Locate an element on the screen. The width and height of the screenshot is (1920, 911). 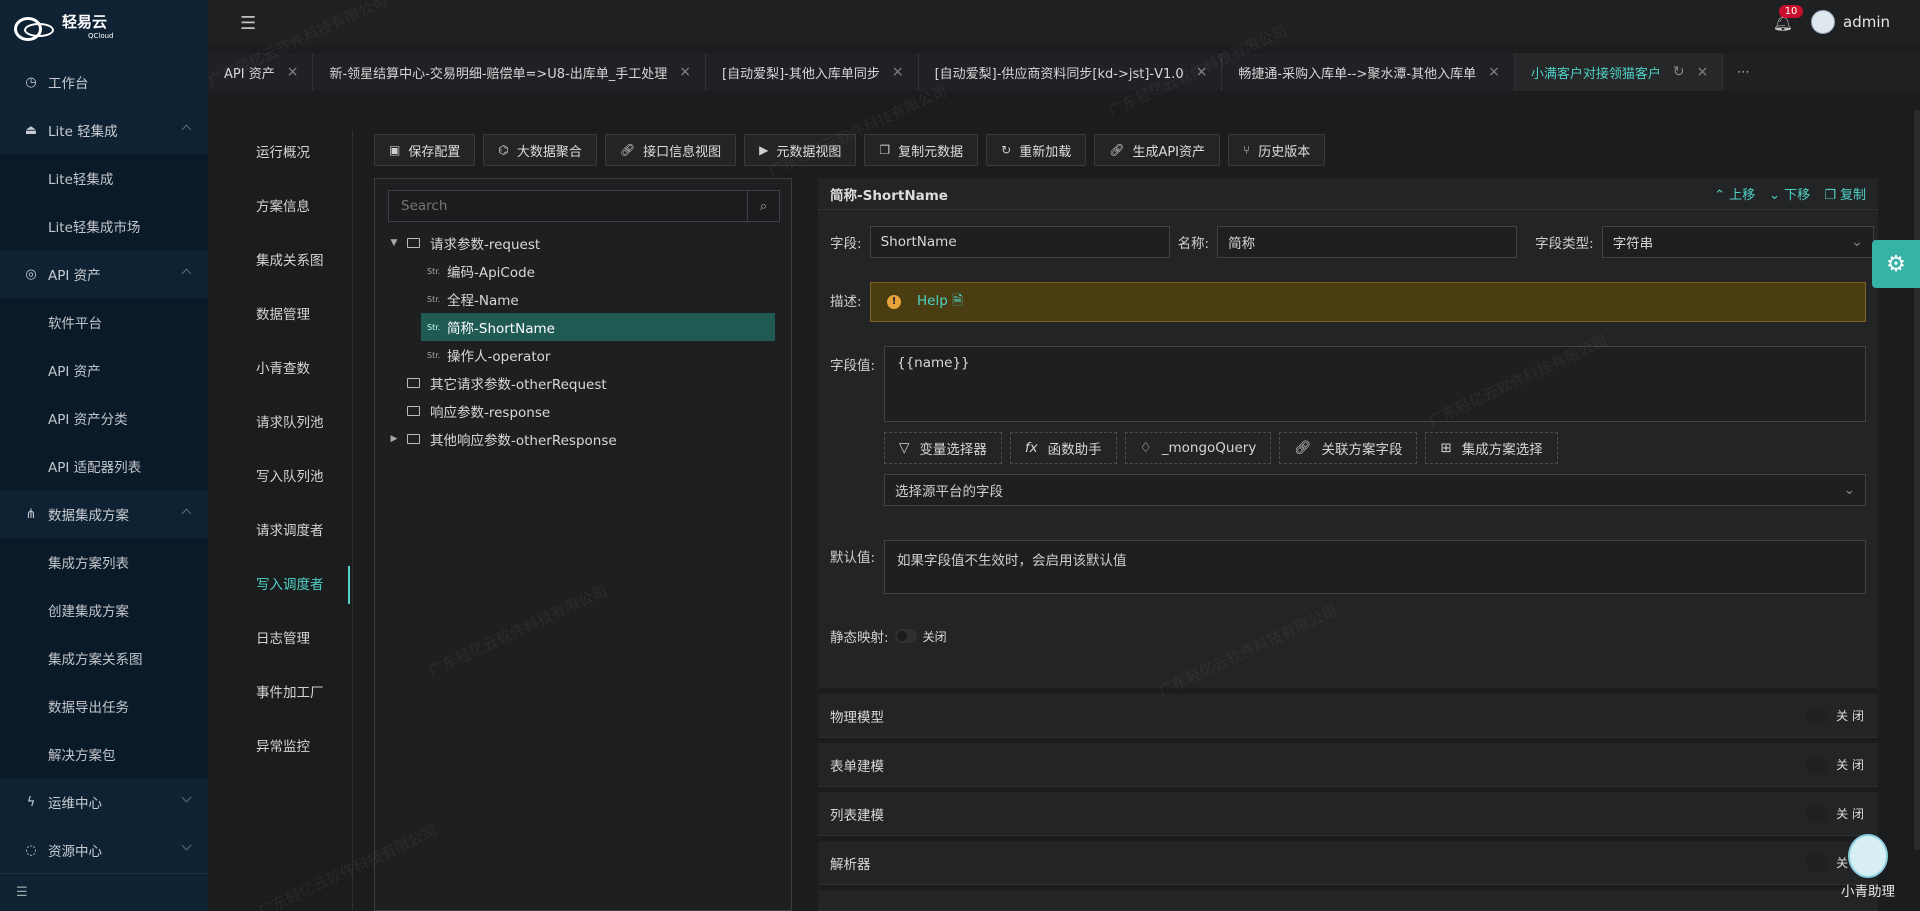
copy-metadata-button: ❐ 复制元数据 is located at coordinates (921, 150).